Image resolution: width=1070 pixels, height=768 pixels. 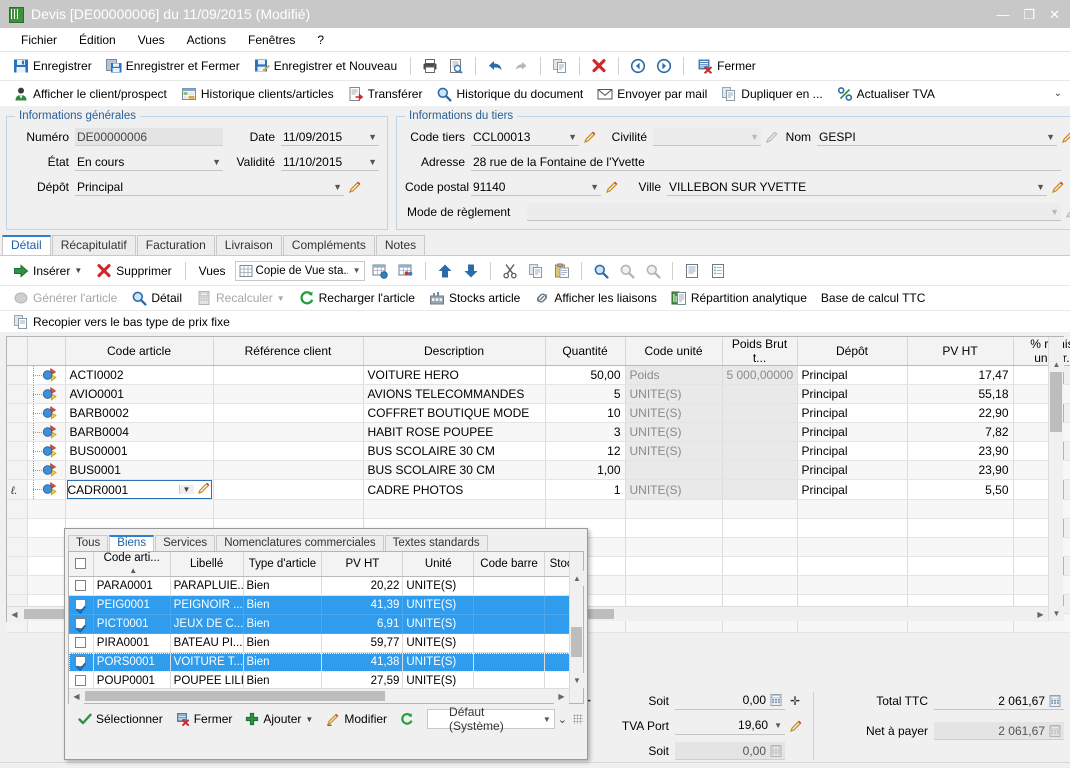 What do you see at coordinates (139, 470) in the screenshot?
I see `cell-code-article: BUS0001` at bounding box center [139, 470].